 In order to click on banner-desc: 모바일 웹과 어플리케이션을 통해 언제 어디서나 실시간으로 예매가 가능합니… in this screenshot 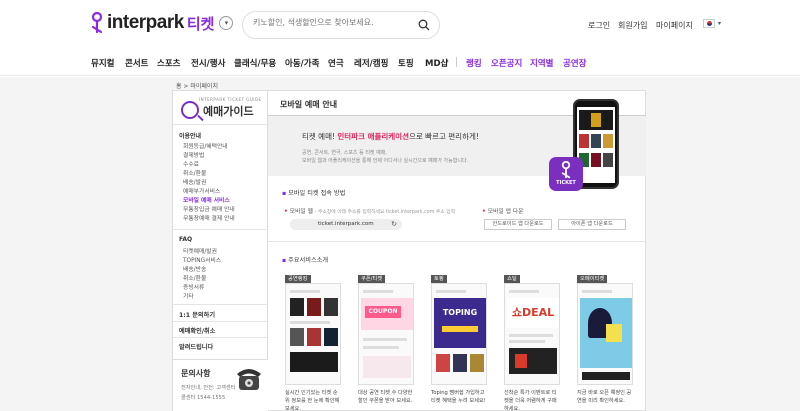, I will do `click(385, 161)`.